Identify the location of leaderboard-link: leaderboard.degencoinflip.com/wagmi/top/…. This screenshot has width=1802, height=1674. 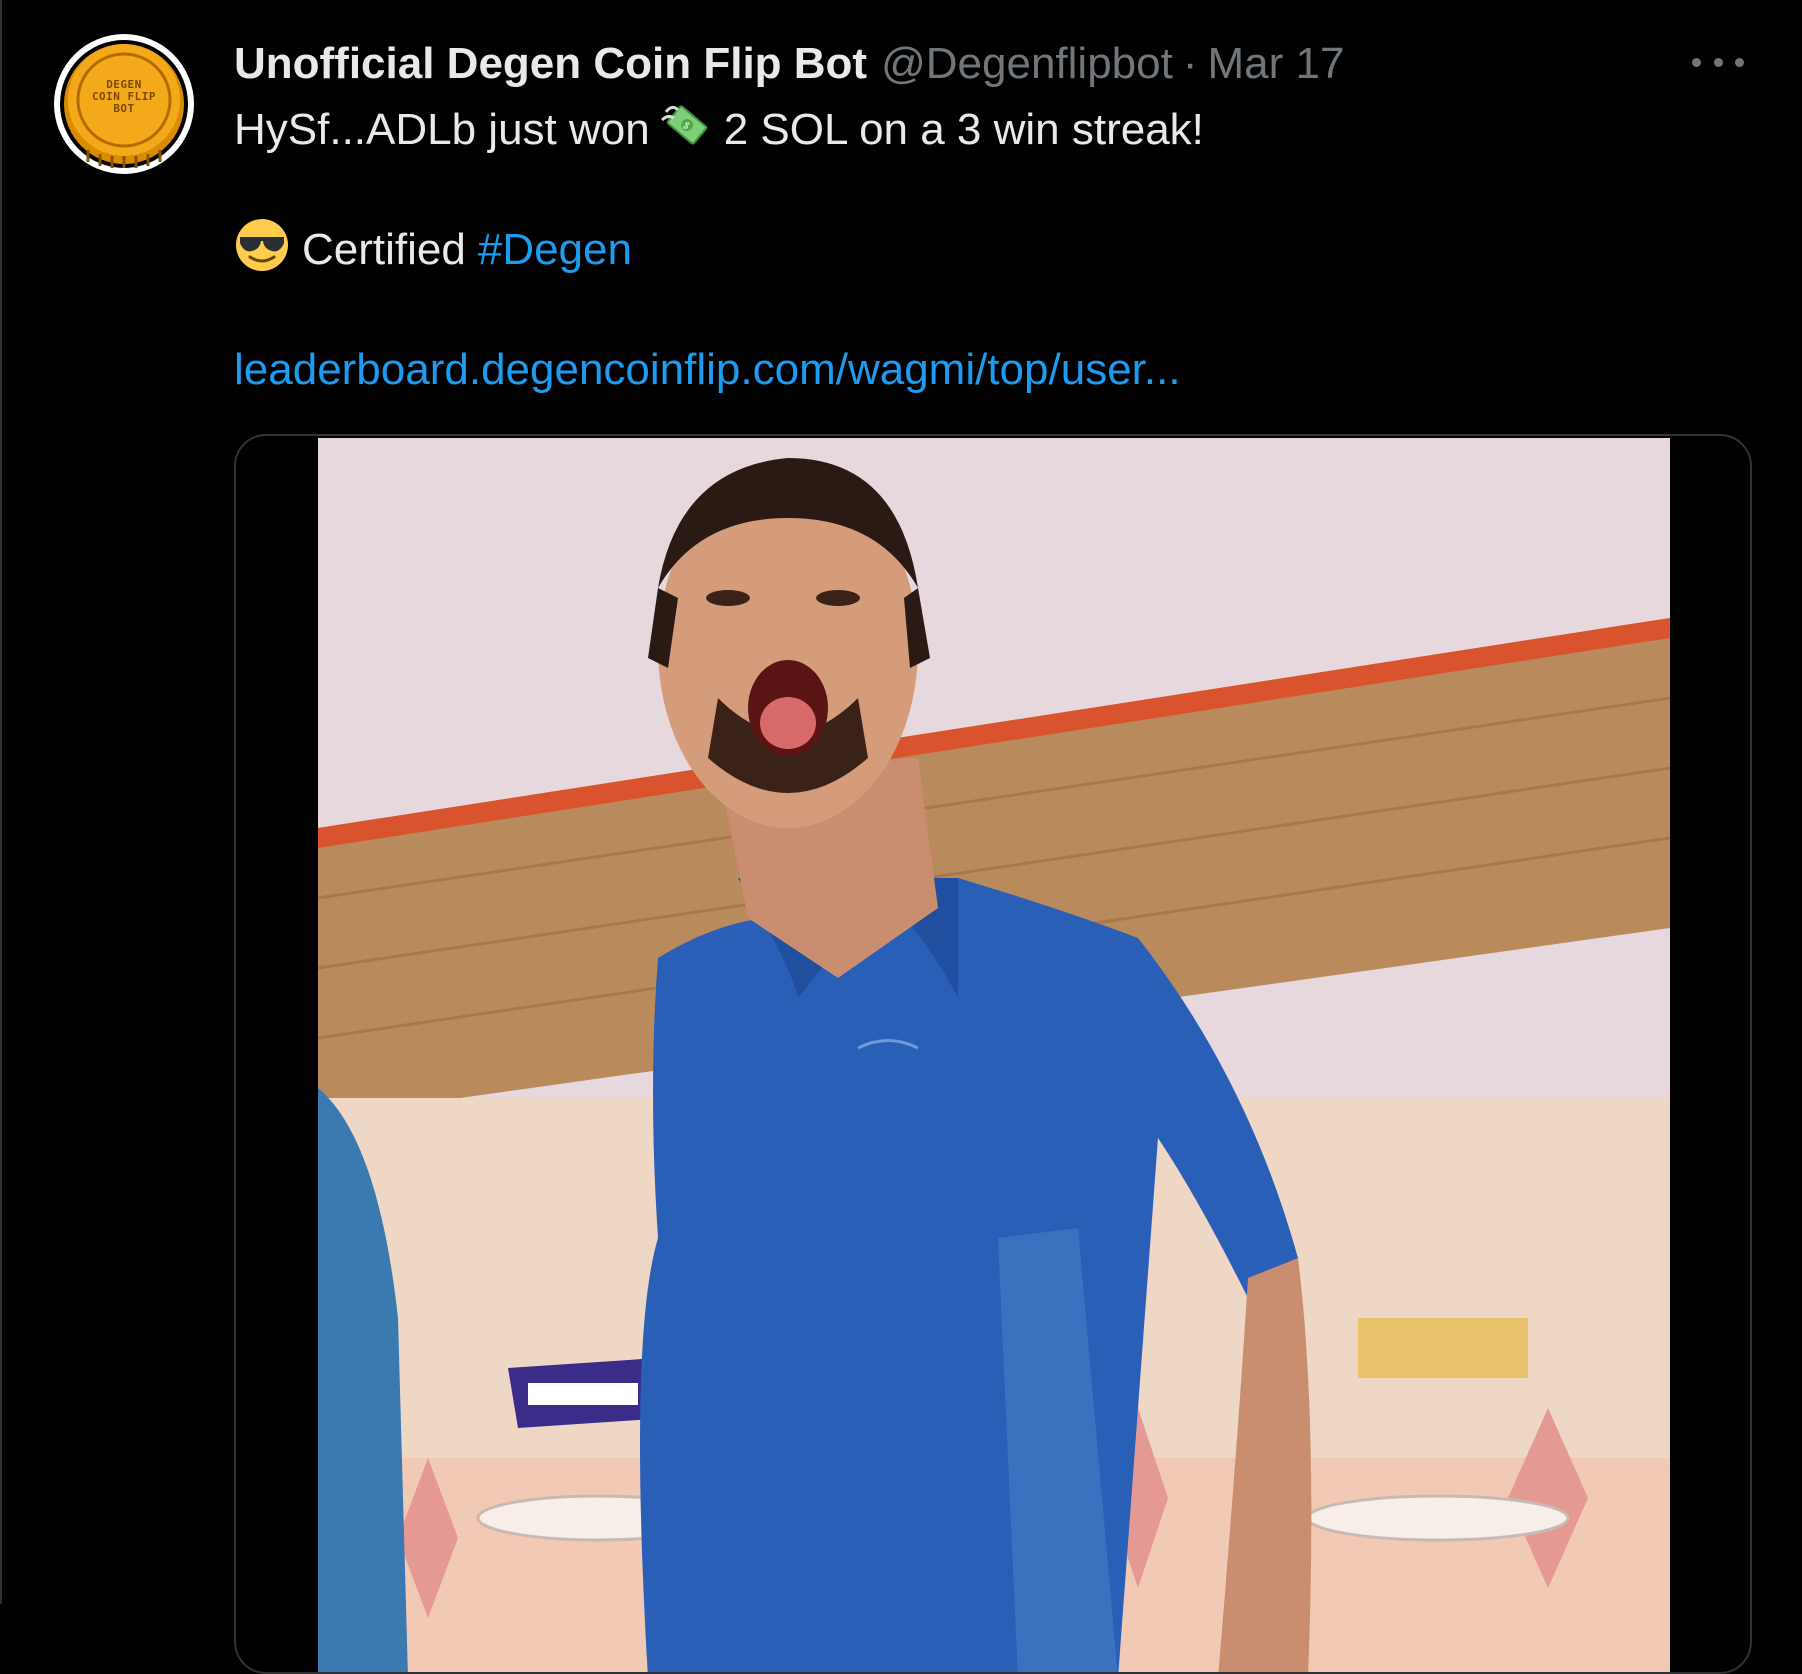
(707, 370).